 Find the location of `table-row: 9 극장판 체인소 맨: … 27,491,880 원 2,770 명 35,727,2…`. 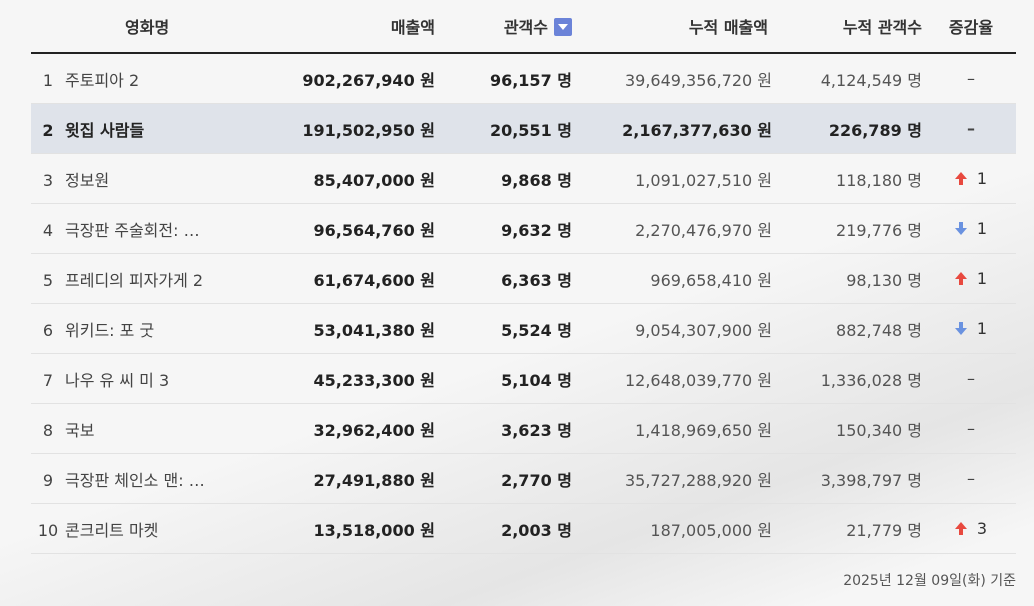

table-row: 9 극장판 체인소 맨: … 27,491,880 원 2,770 명 35,727,2… is located at coordinates (523, 478).